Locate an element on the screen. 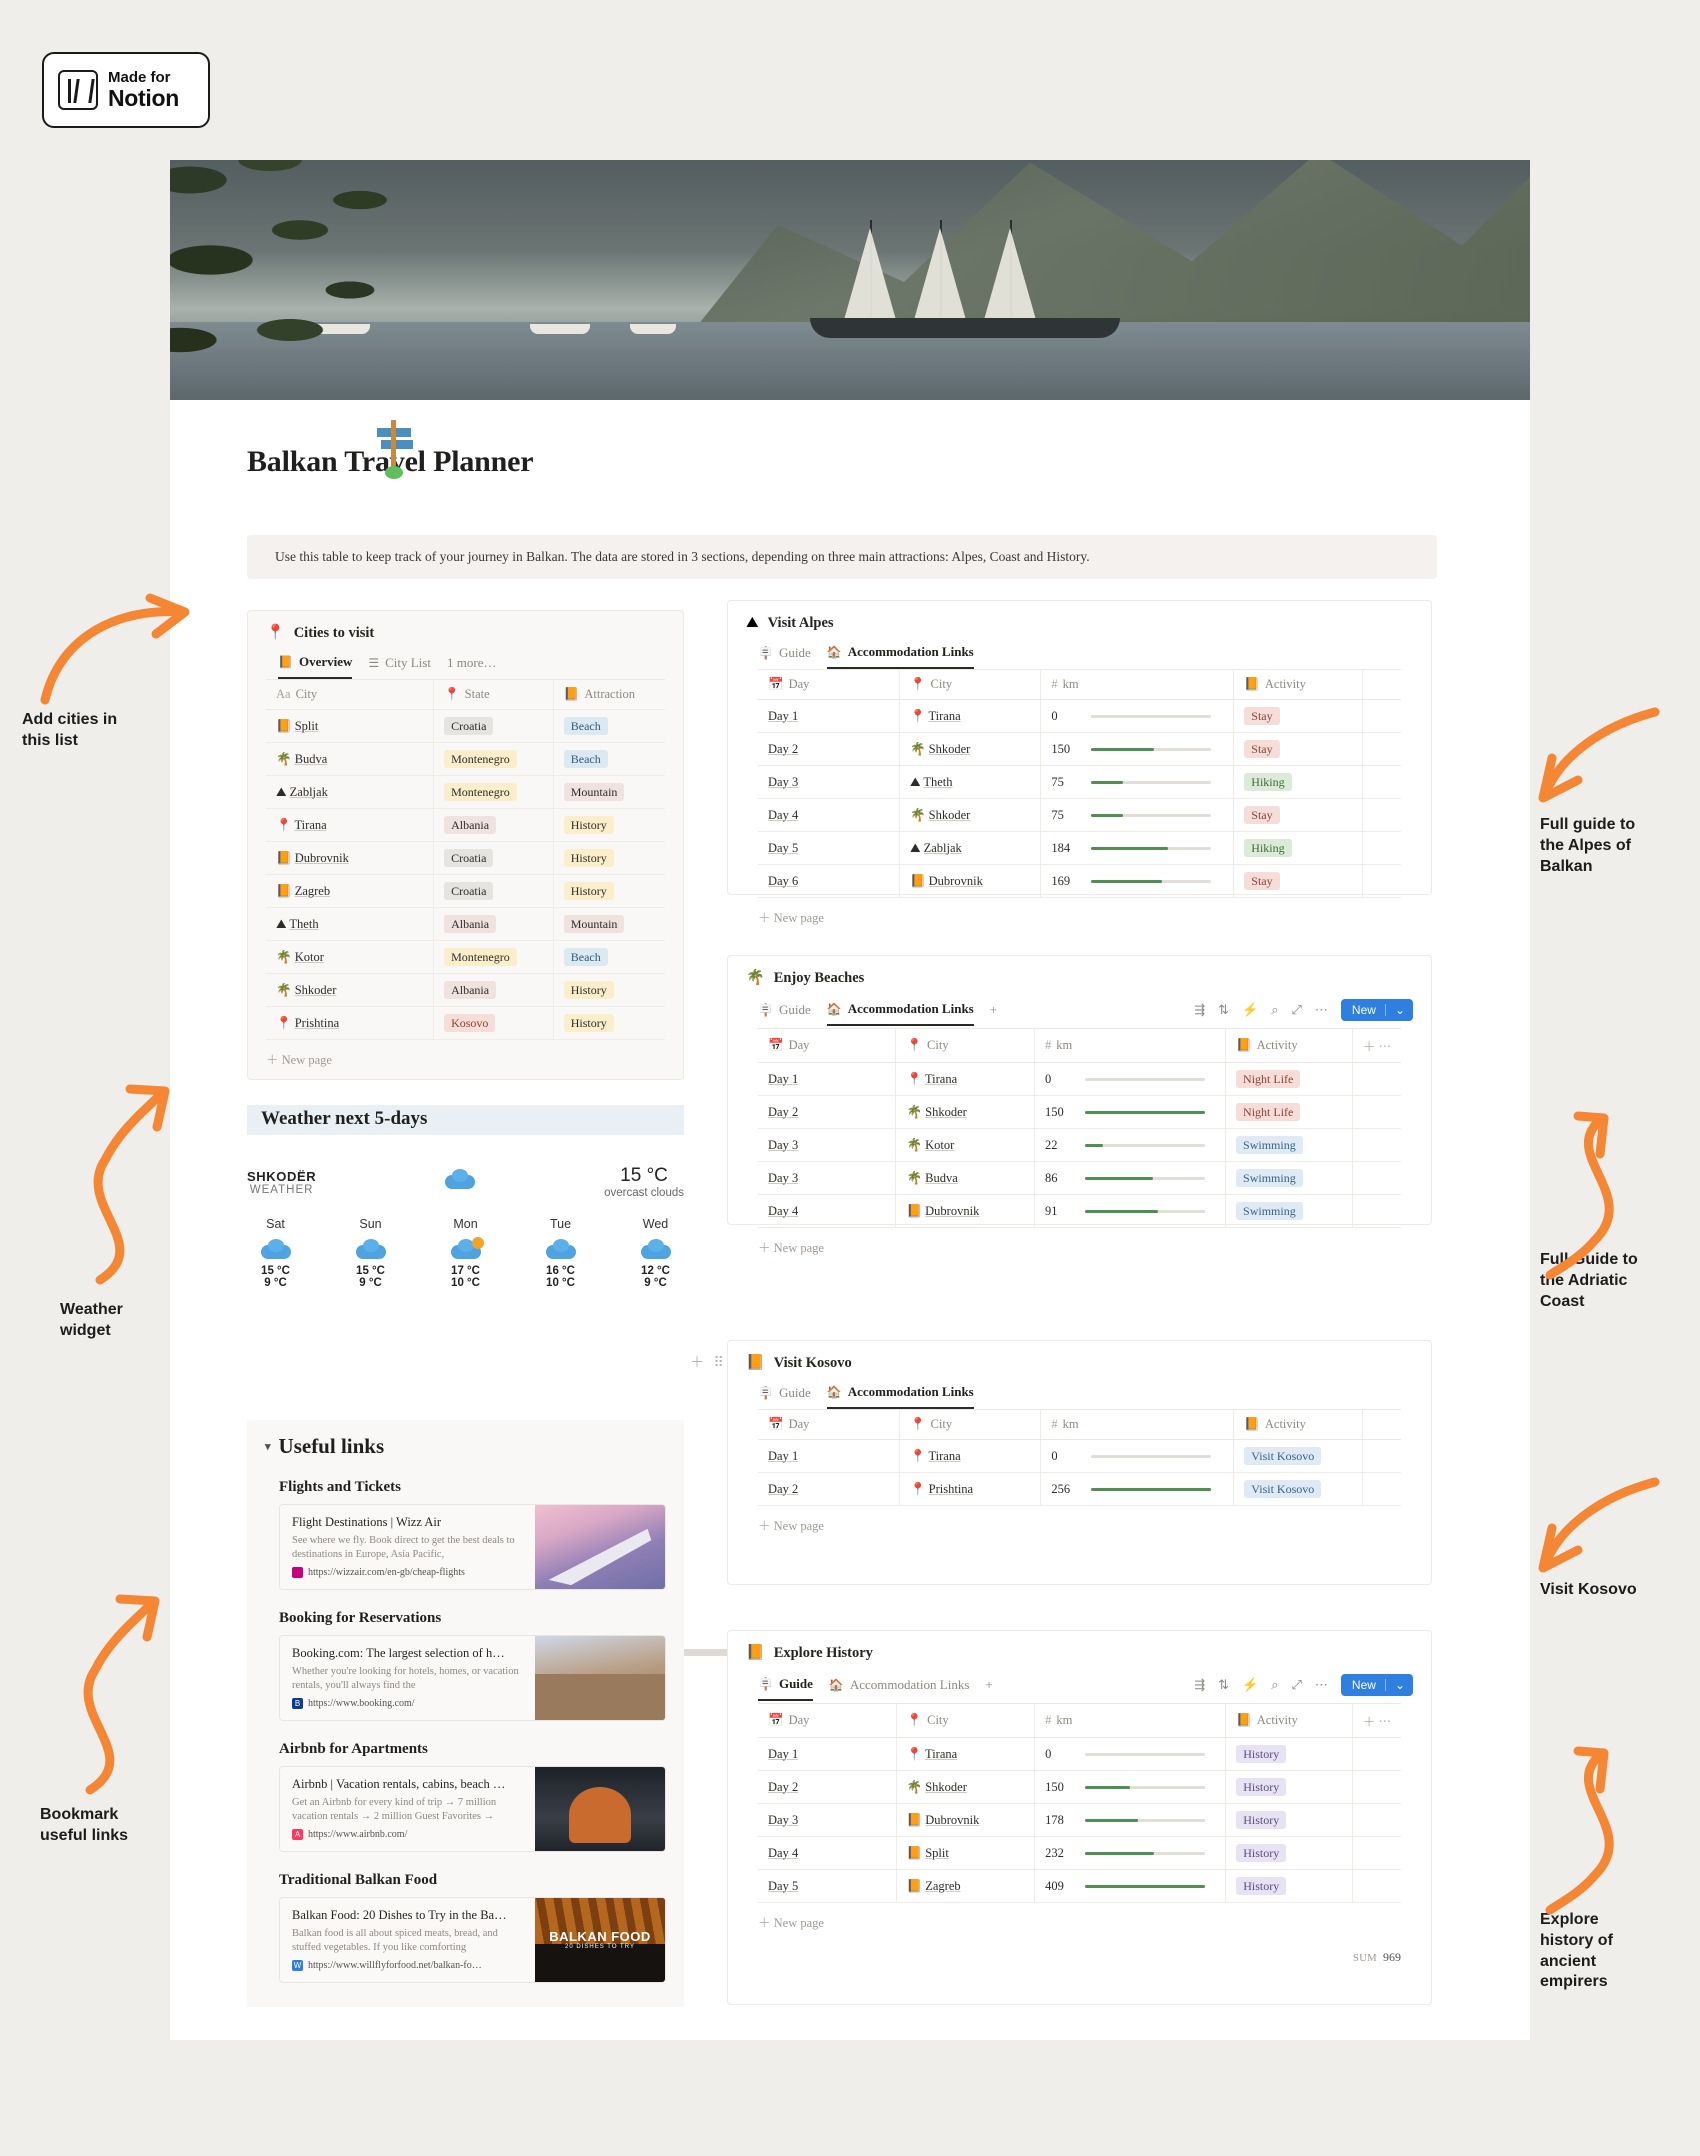  table-row: Day 1 📍 Tirana 0 Stay is located at coordinates (1079, 716).